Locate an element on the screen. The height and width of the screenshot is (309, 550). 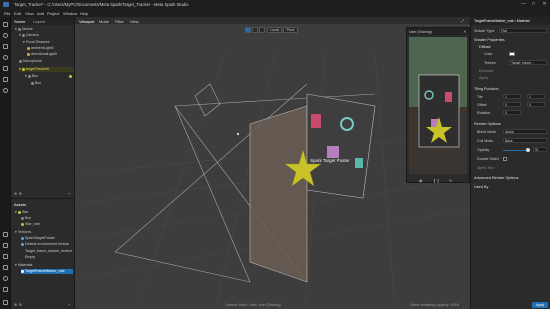
search-icon is located at coordinates (5, 90).